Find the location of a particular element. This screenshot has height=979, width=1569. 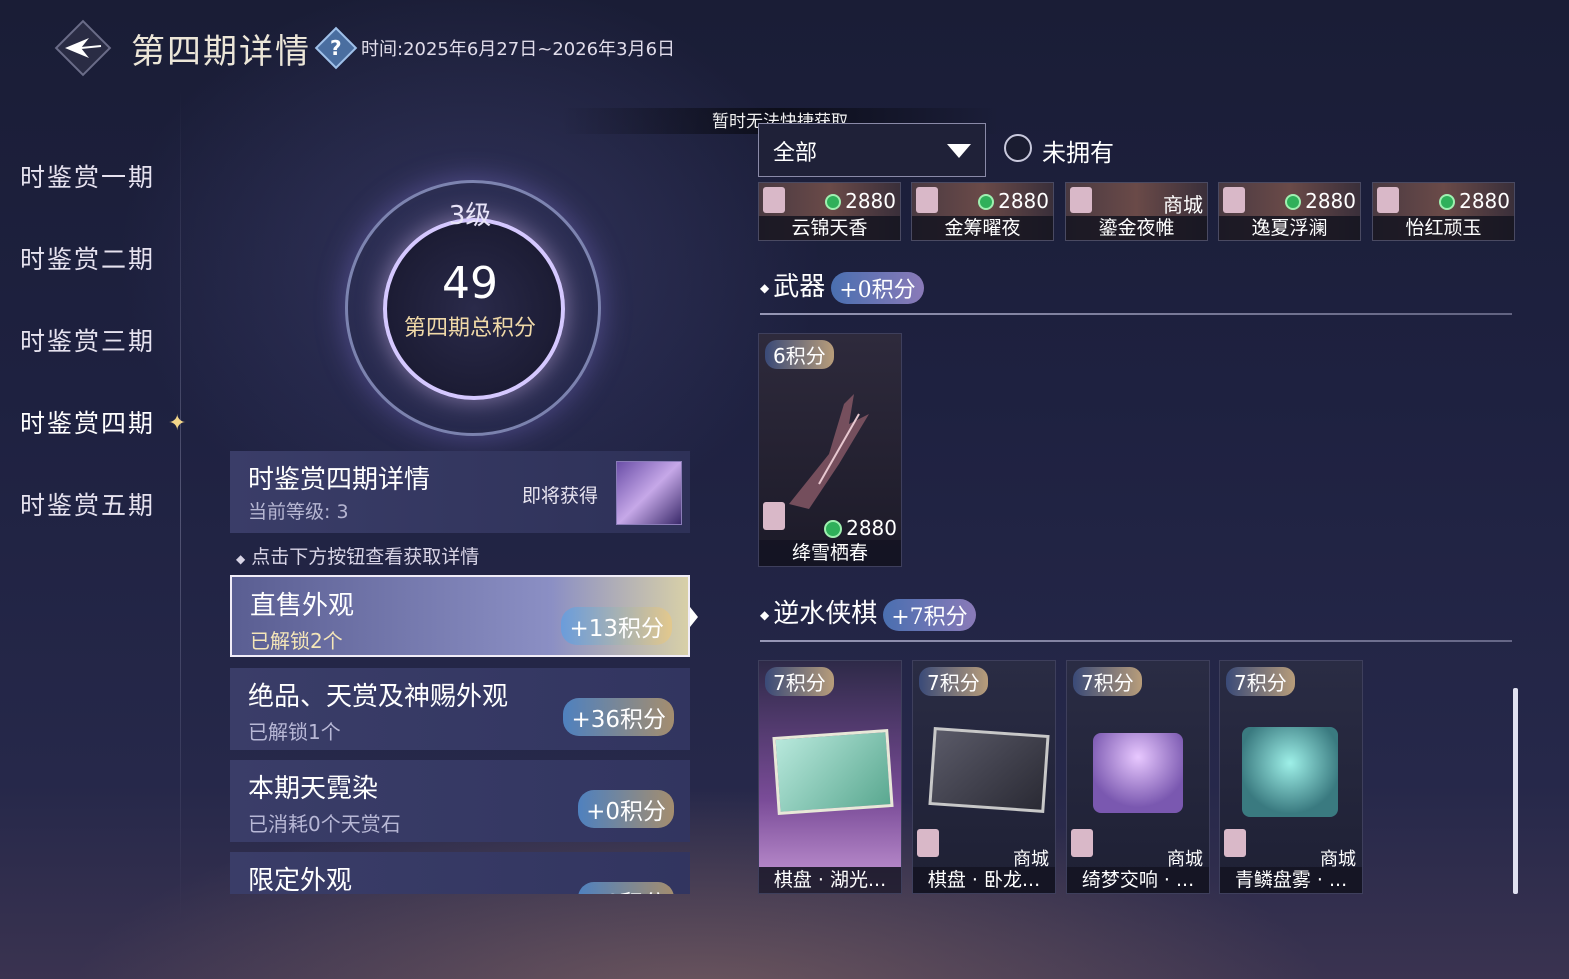

sidebar-item-period-4: 时鉴赏四期 ✦ is located at coordinates (93, 427).